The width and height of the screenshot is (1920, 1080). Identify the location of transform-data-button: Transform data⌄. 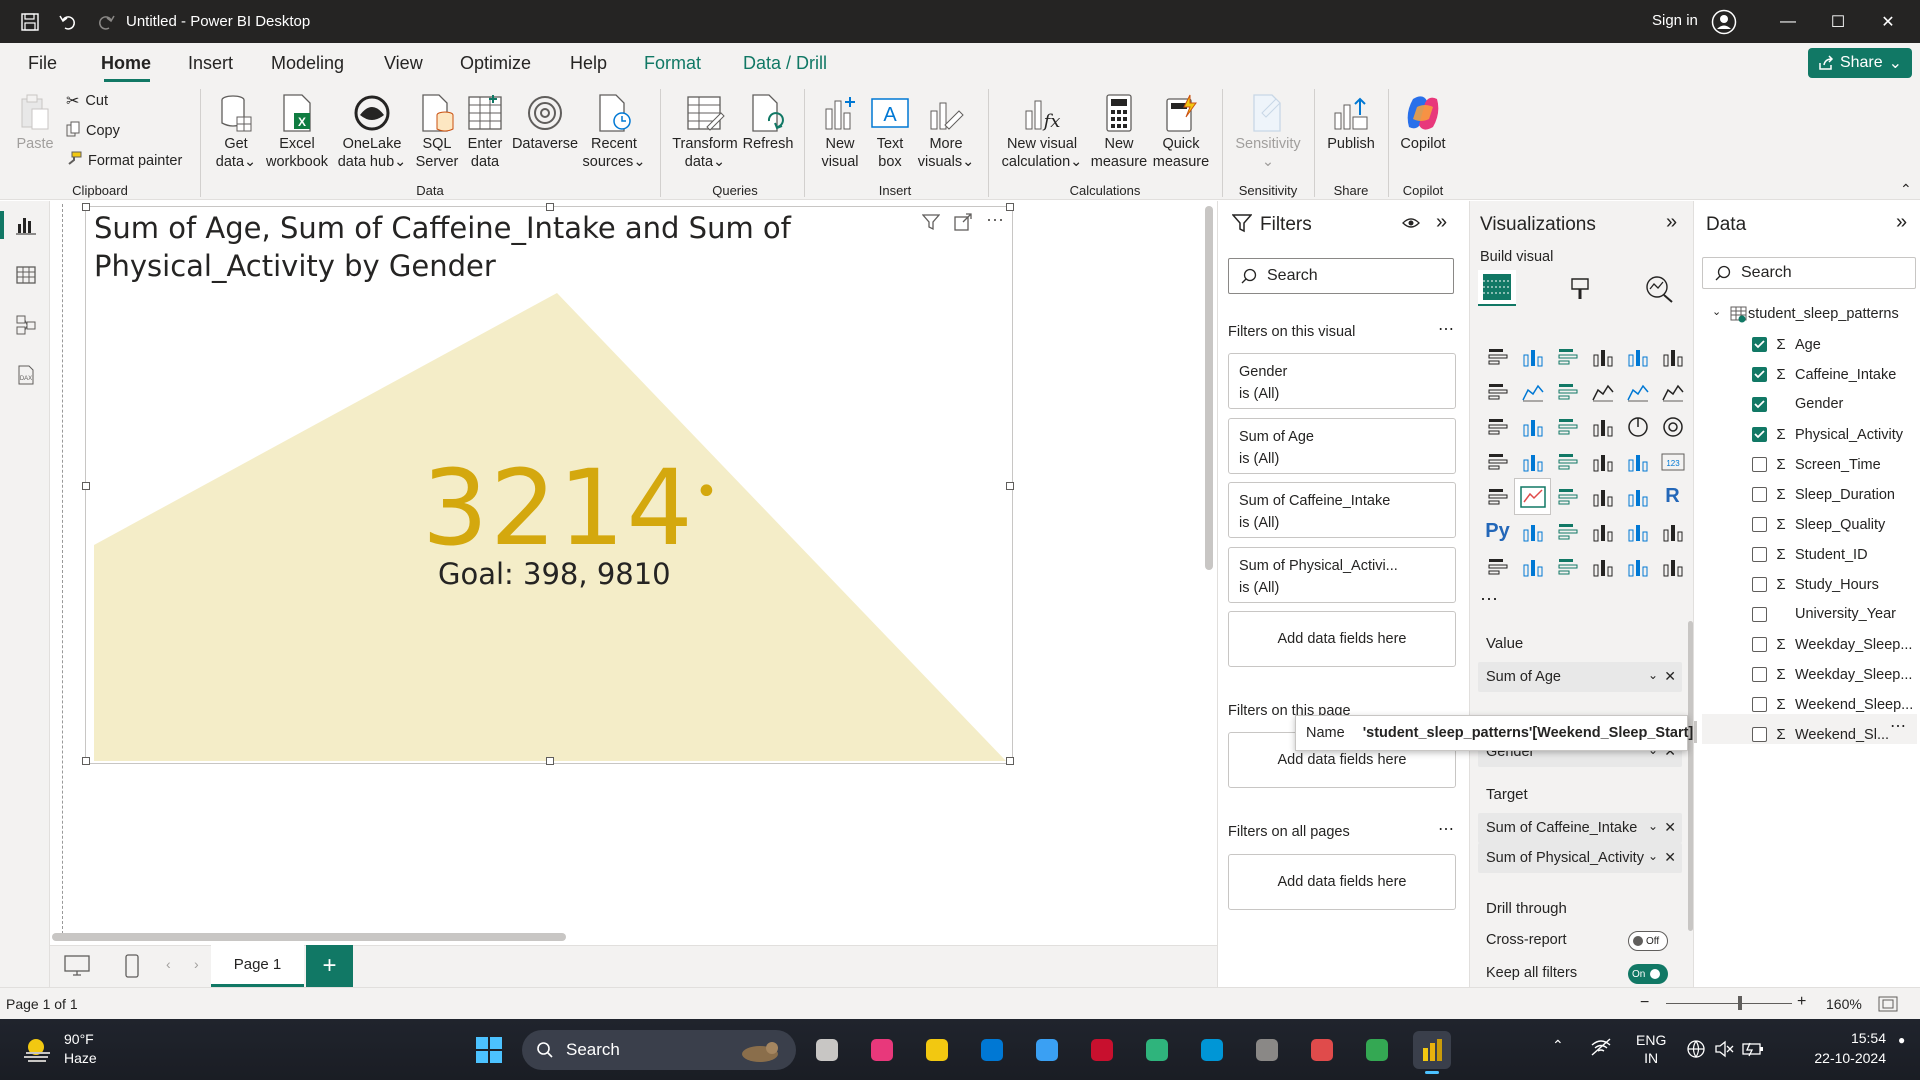
(705, 132).